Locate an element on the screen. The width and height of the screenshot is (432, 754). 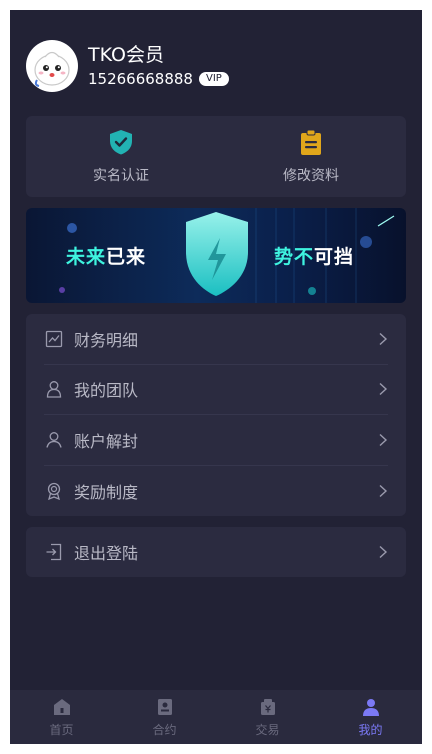
bottom-tab-bar: 首页 合约 交易 我的 is located at coordinates (216, 717).